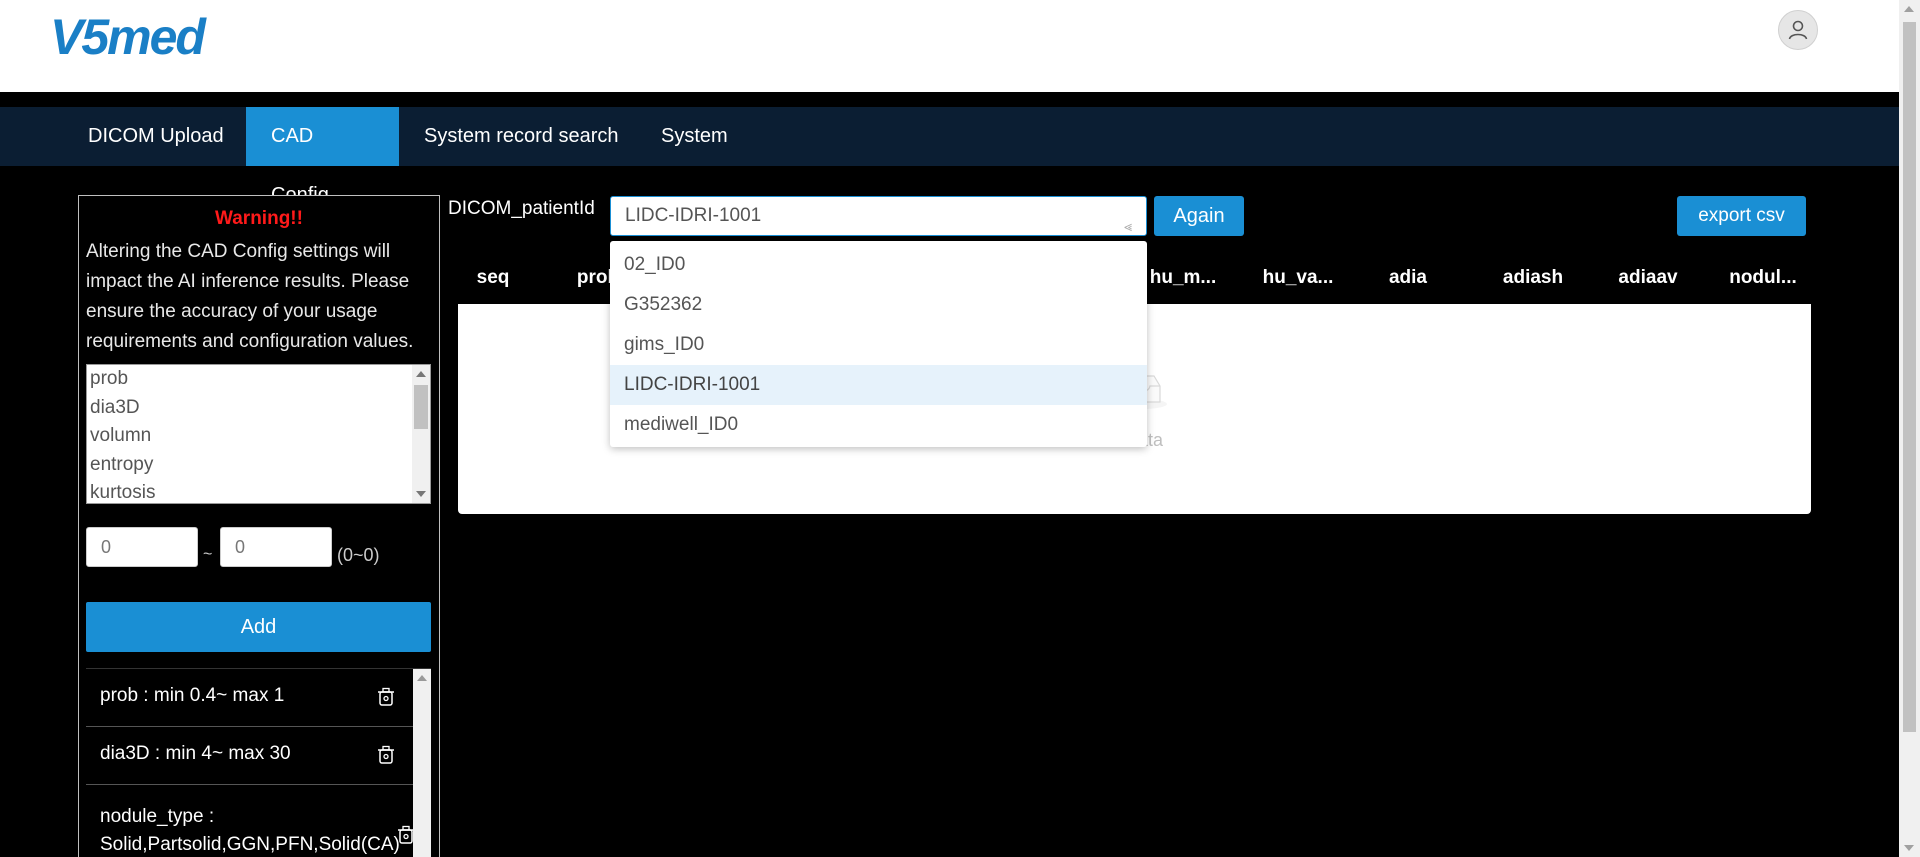  Describe the element at coordinates (878, 385) in the screenshot. I see `dropdown-option-selected: LIDC-IDRI-1001` at that location.